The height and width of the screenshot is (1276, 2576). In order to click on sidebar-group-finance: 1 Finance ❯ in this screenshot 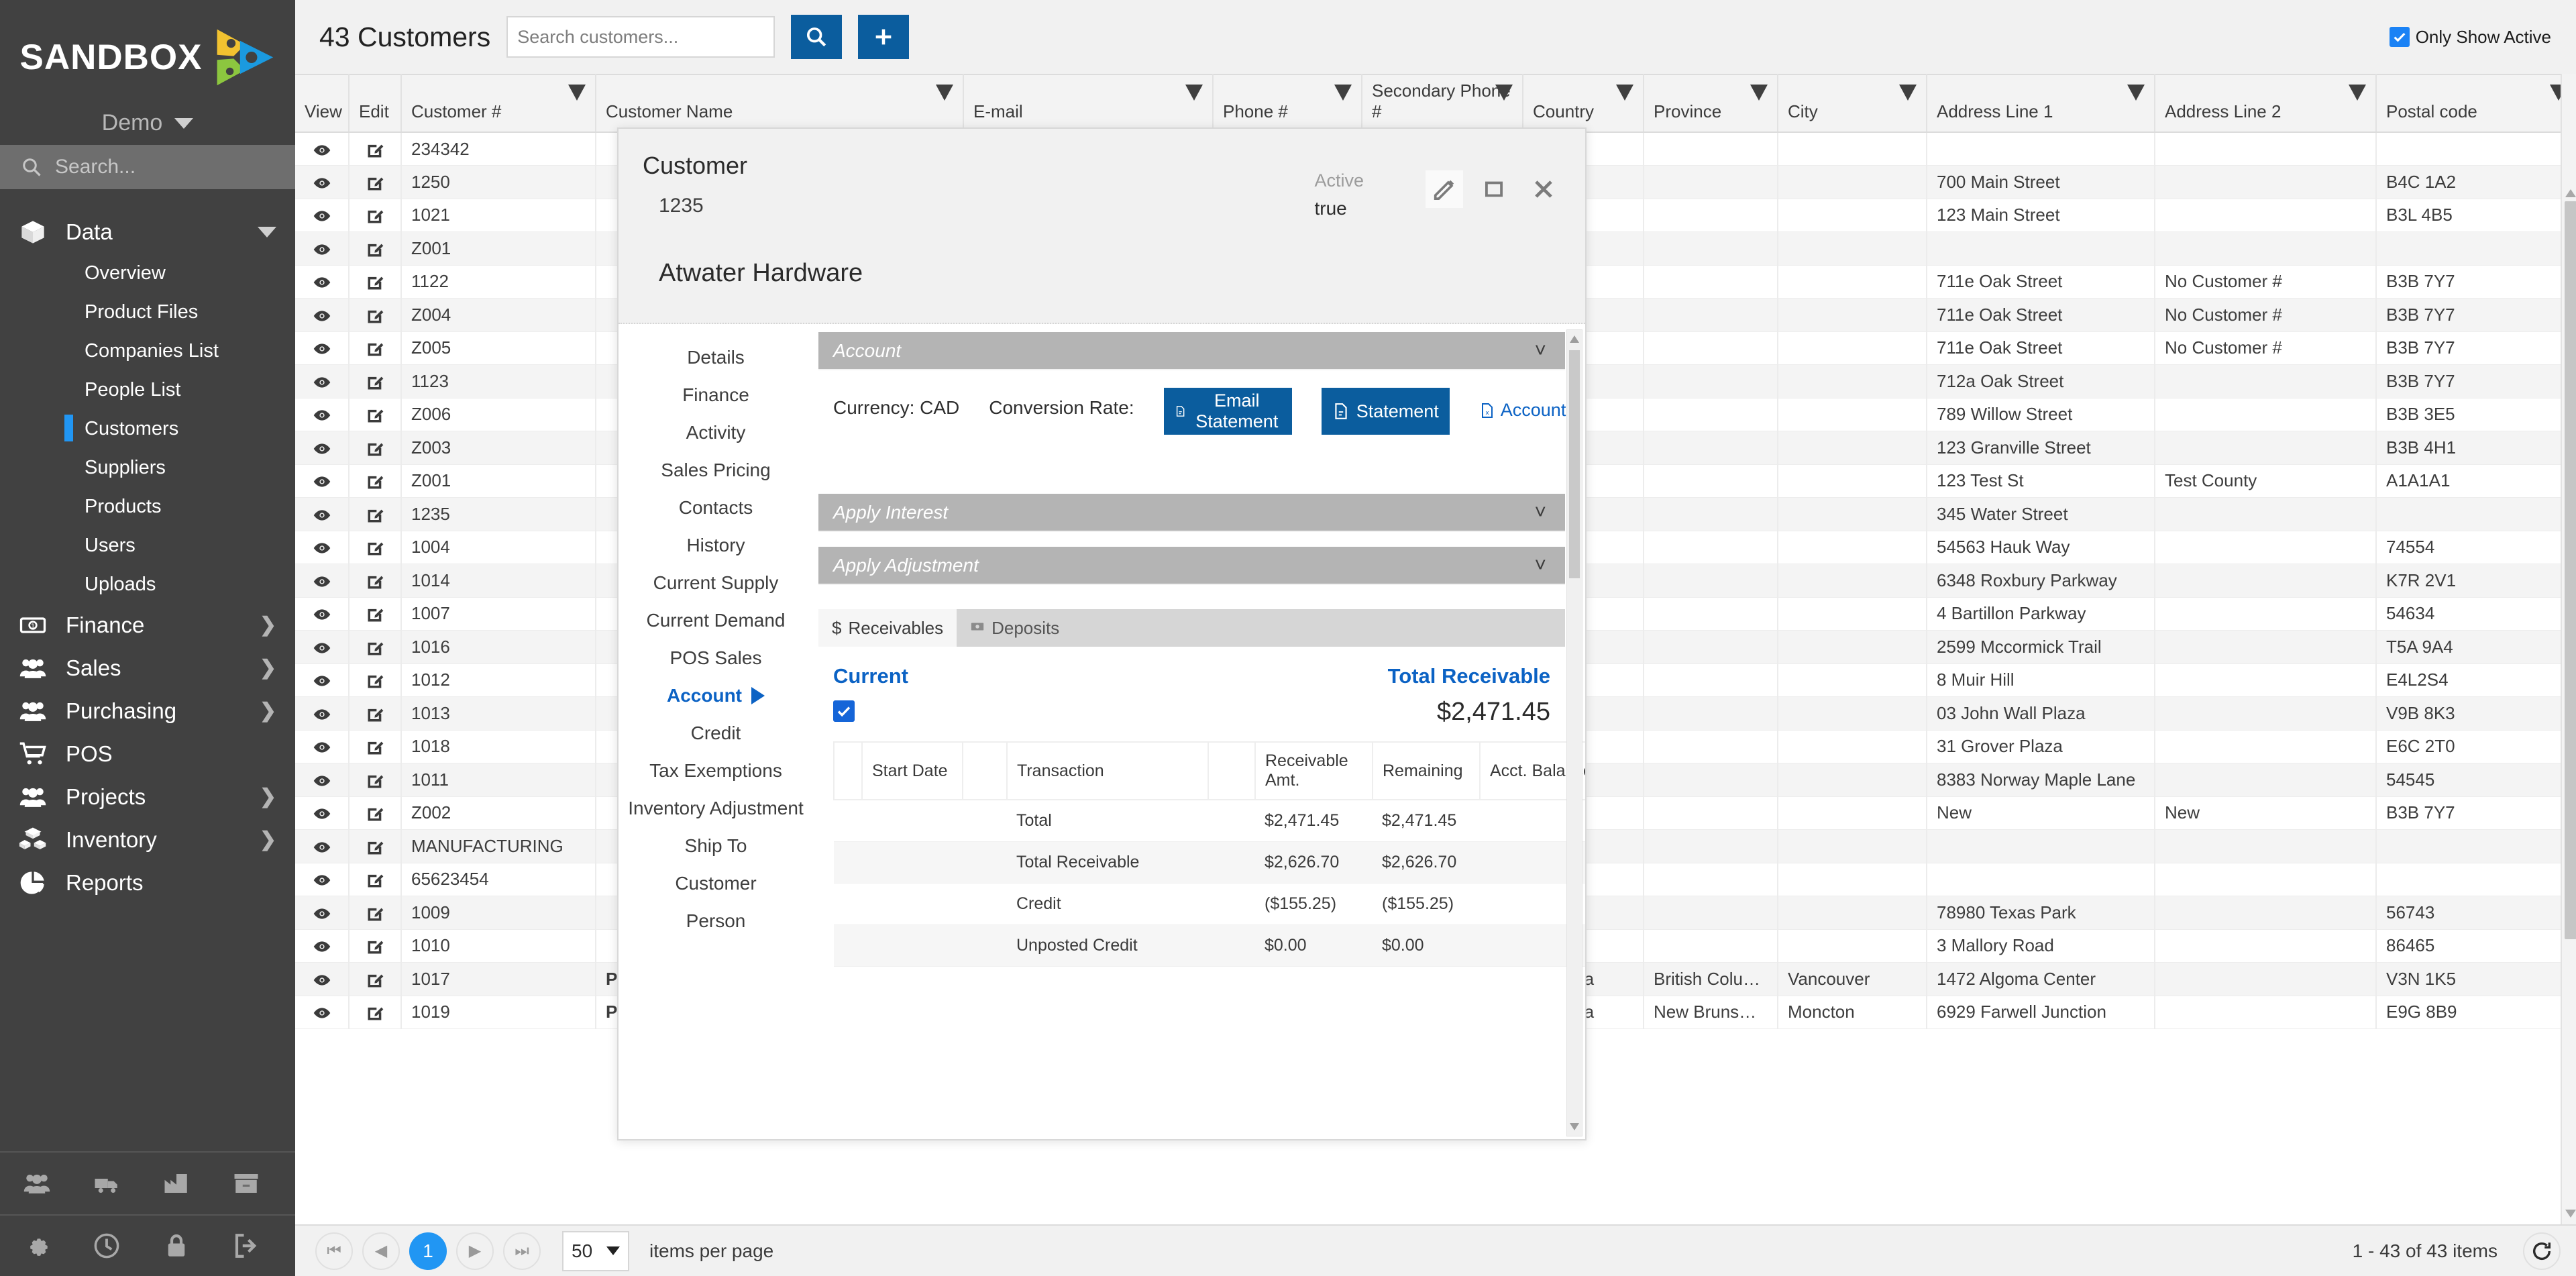, I will do `click(147, 626)`.